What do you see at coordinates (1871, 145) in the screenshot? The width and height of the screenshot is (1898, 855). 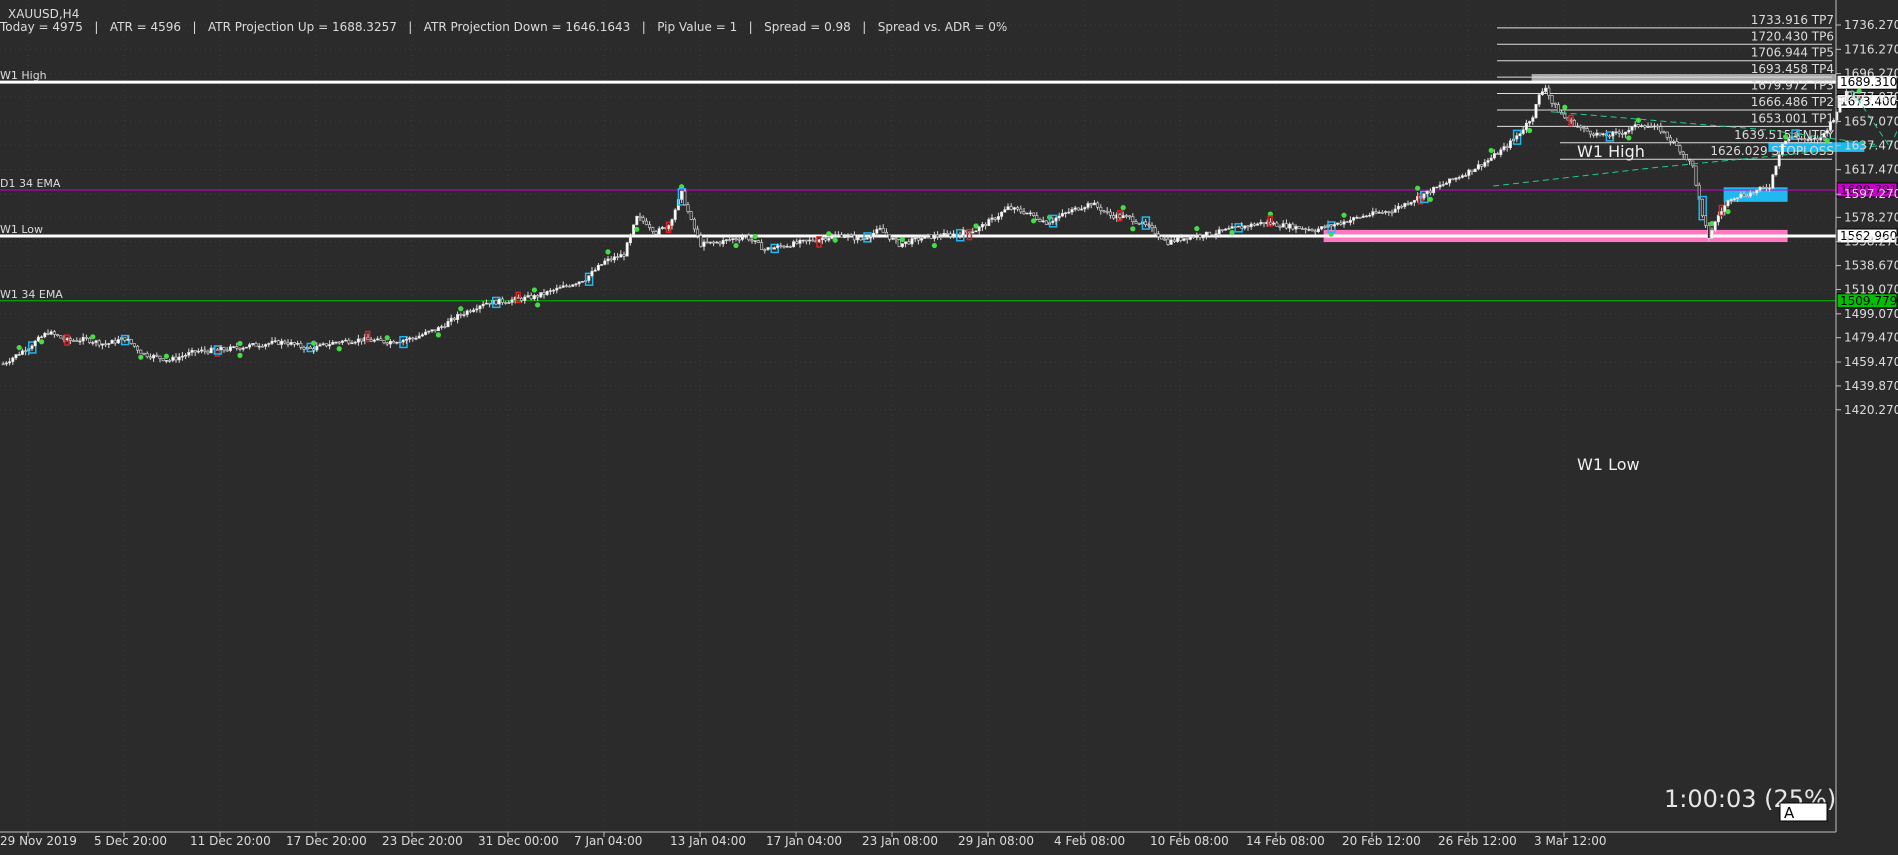 I see `price-tick-label: 1637.470` at bounding box center [1871, 145].